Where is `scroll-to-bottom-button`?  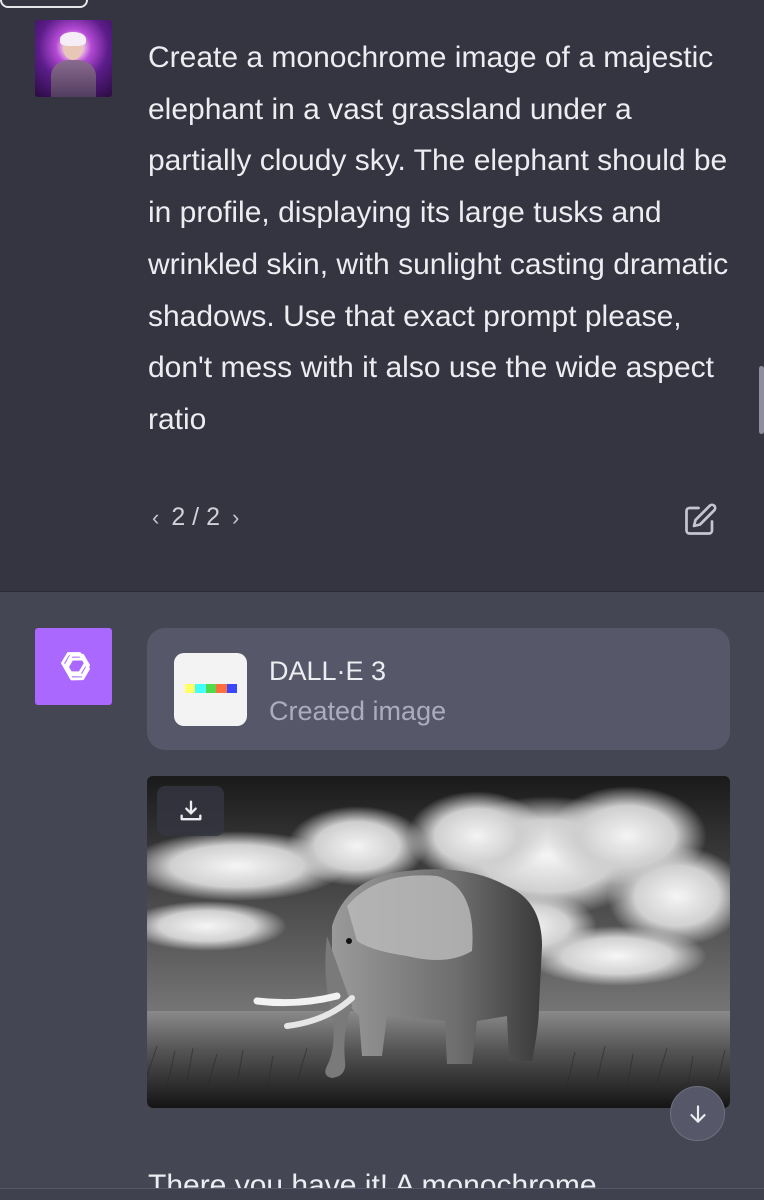
scroll-to-bottom-button is located at coordinates (697, 1113).